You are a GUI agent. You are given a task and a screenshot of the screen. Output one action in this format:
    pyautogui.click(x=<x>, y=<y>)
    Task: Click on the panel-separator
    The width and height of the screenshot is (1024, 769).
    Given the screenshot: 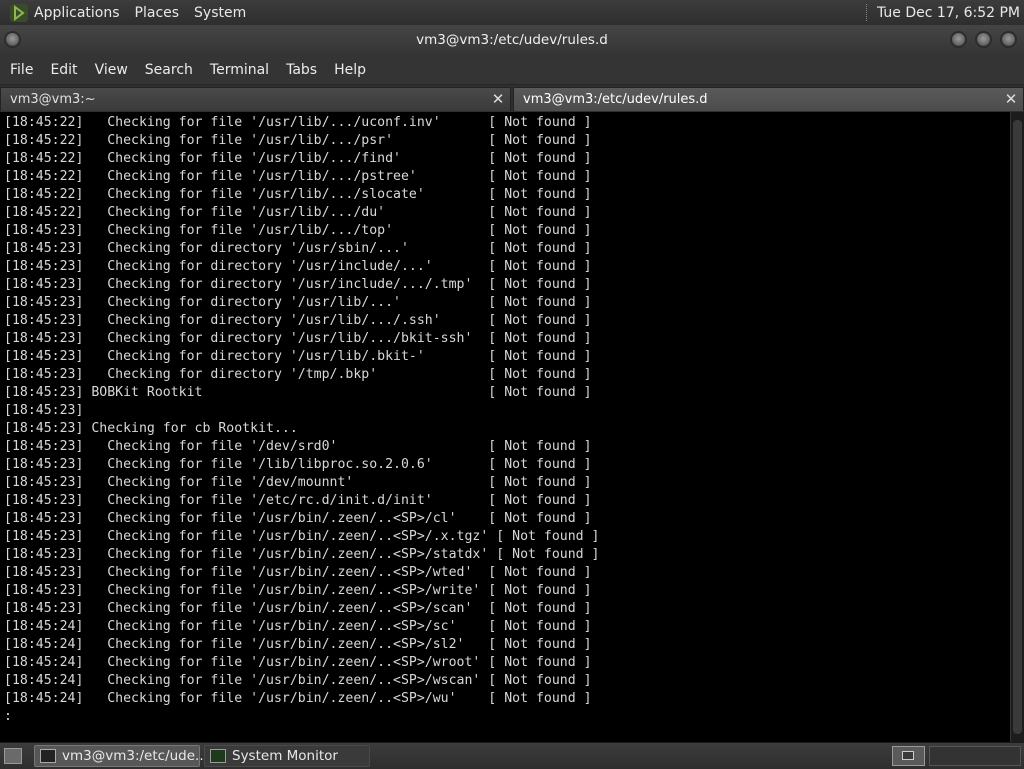 What is the action you would take?
    pyautogui.click(x=867, y=12)
    